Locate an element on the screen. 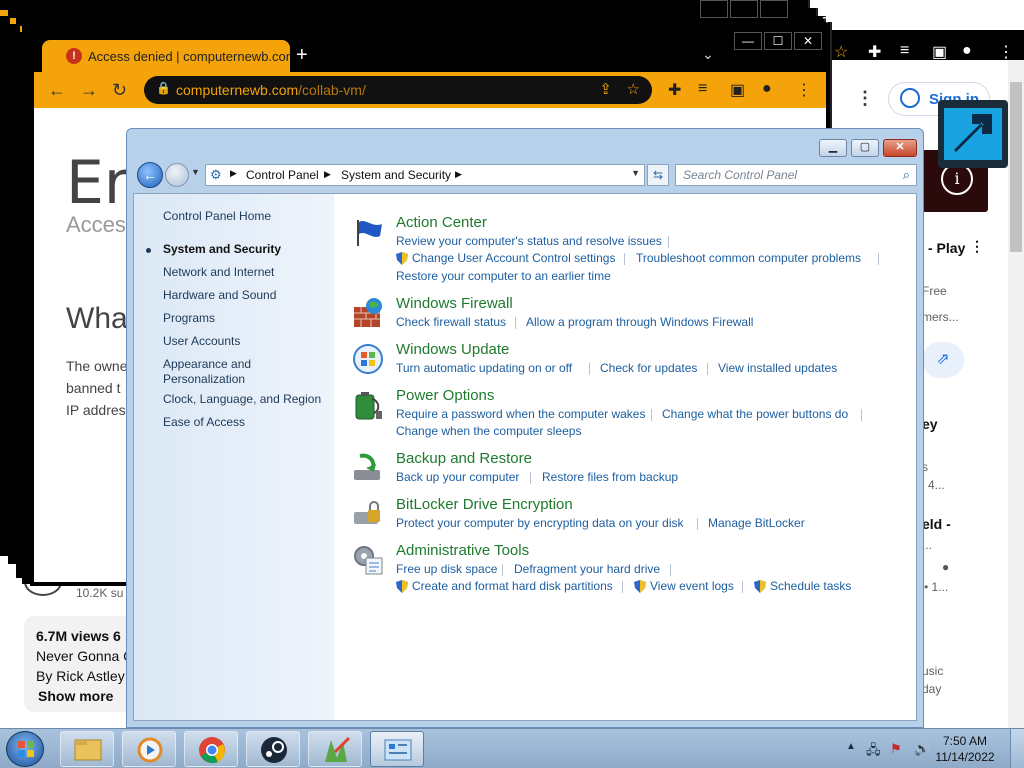 Image resolution: width=1024 pixels, height=768 pixels. close-button is located at coordinates (774, 9).